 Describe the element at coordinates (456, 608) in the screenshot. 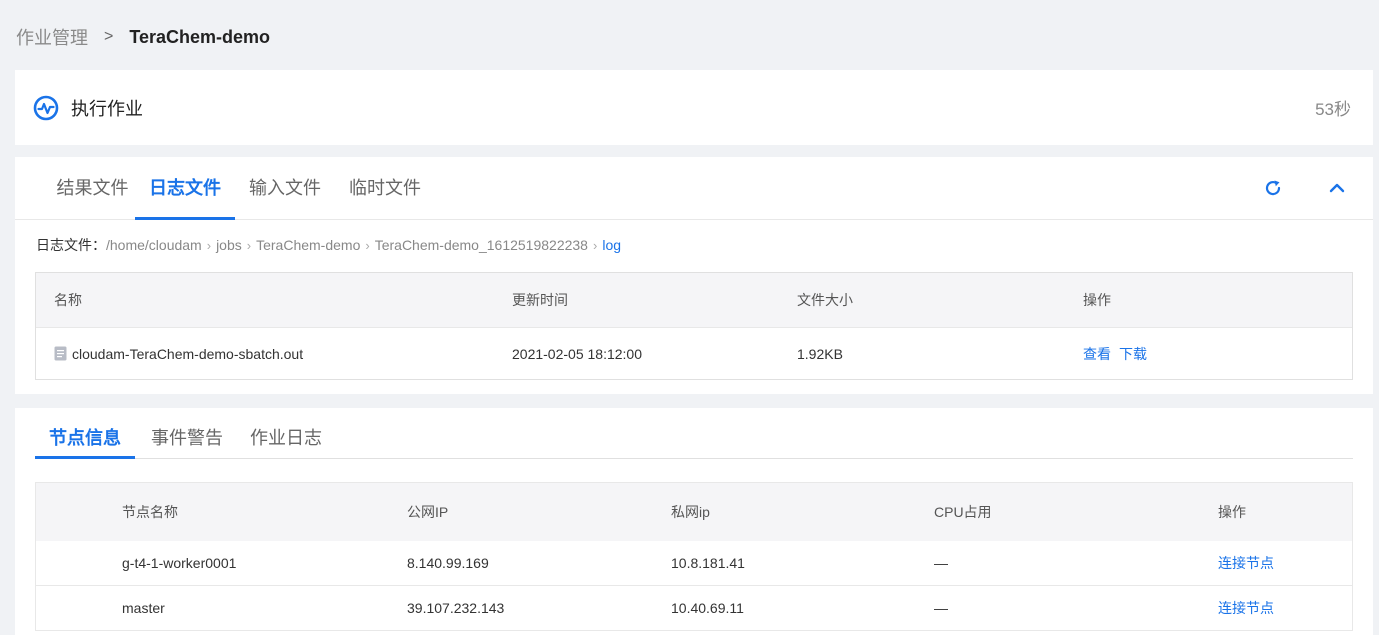

I see `node-public-ip: 39.107.232.143` at that location.